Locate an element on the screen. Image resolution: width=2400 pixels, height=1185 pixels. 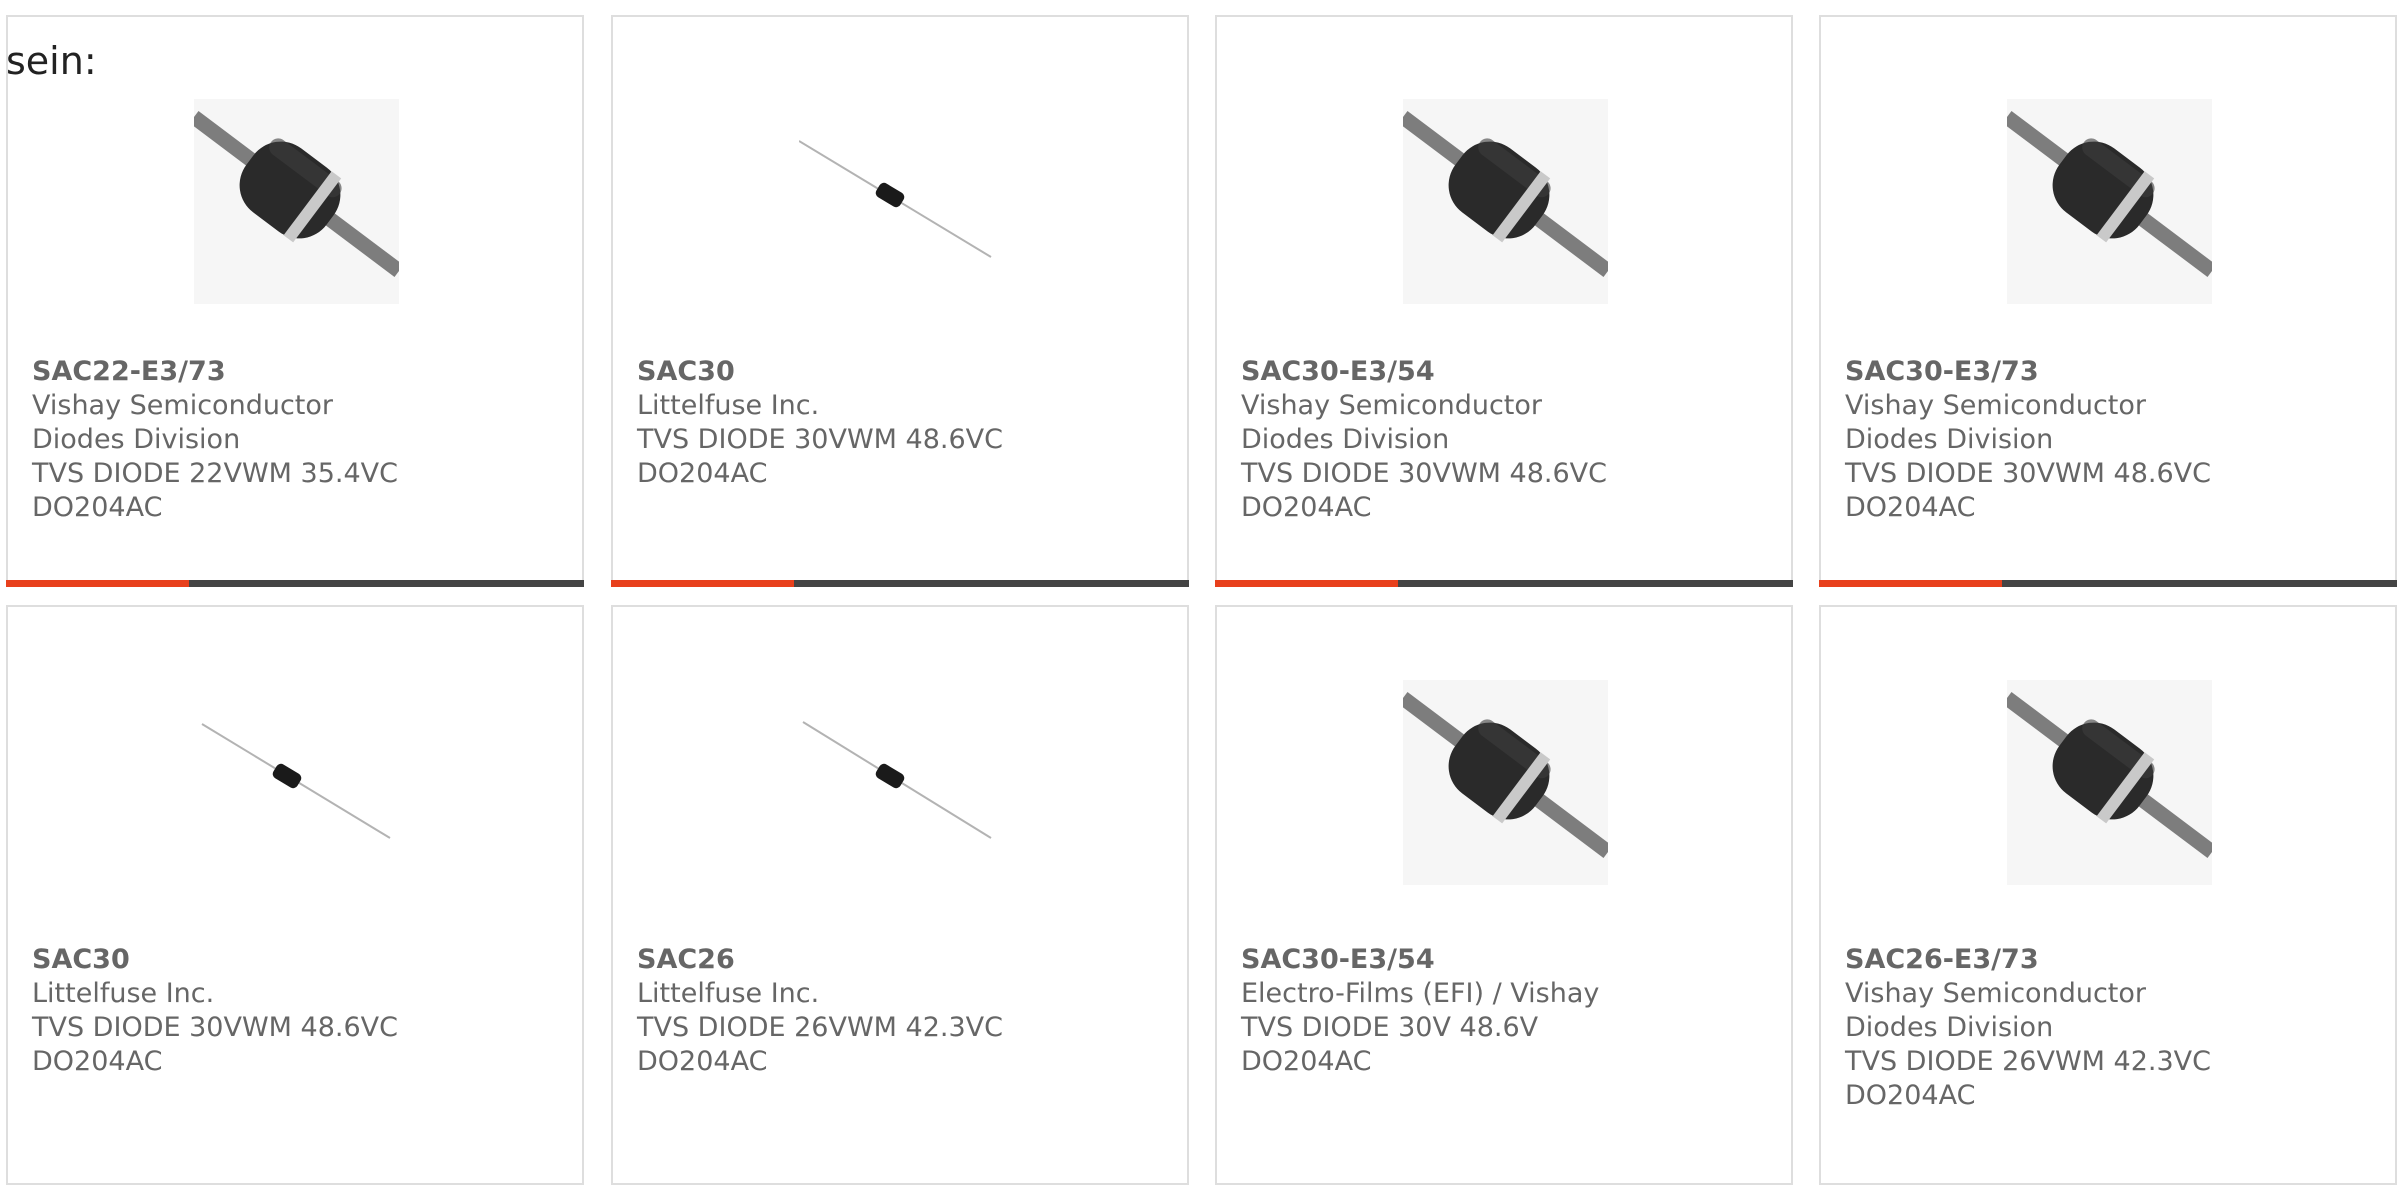
part-number: SAC30-E3/73 is located at coordinates (2108, 372).